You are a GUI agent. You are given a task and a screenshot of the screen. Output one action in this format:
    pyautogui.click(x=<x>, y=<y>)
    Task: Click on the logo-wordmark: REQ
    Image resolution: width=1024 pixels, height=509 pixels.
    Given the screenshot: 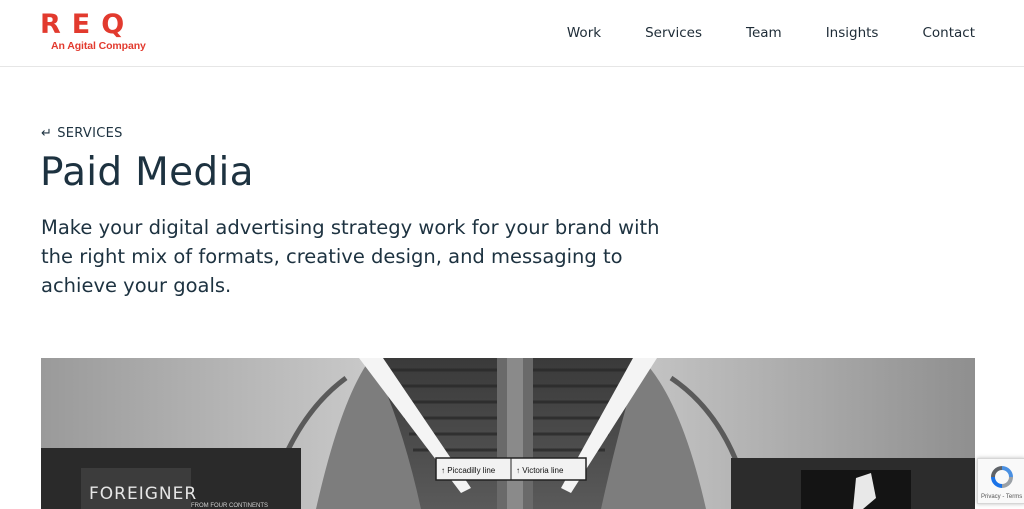 What is the action you would take?
    pyautogui.click(x=88, y=24)
    